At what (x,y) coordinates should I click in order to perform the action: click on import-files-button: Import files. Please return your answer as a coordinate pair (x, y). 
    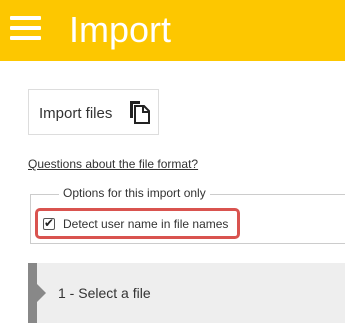
    Looking at the image, I should click on (93, 112).